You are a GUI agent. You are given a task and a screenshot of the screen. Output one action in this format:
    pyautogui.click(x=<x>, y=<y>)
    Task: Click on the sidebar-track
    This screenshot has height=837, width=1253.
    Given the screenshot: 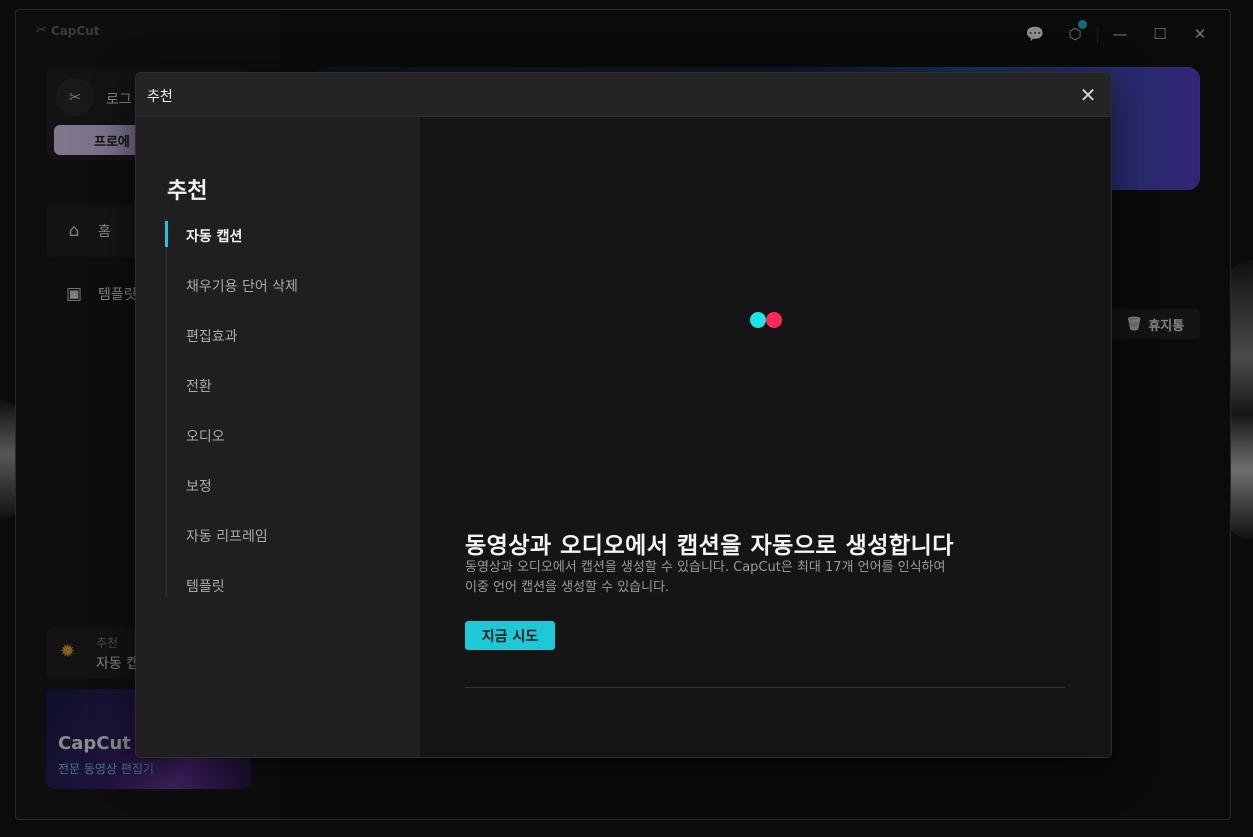 What is the action you would take?
    pyautogui.click(x=166, y=409)
    